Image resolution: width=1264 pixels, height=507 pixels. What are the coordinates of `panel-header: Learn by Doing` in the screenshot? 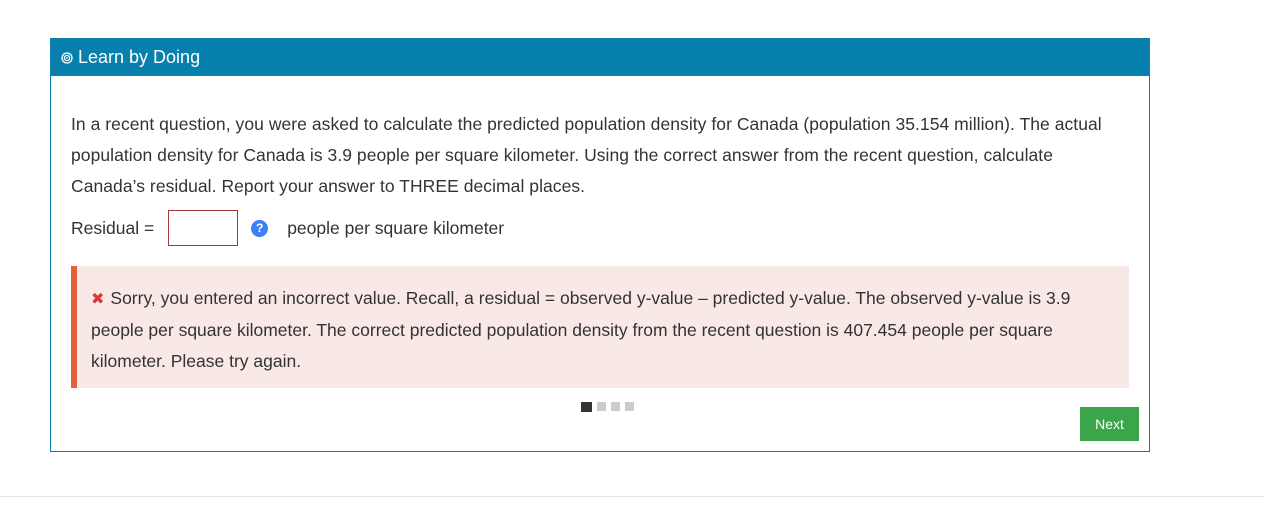 It's located at (600, 57).